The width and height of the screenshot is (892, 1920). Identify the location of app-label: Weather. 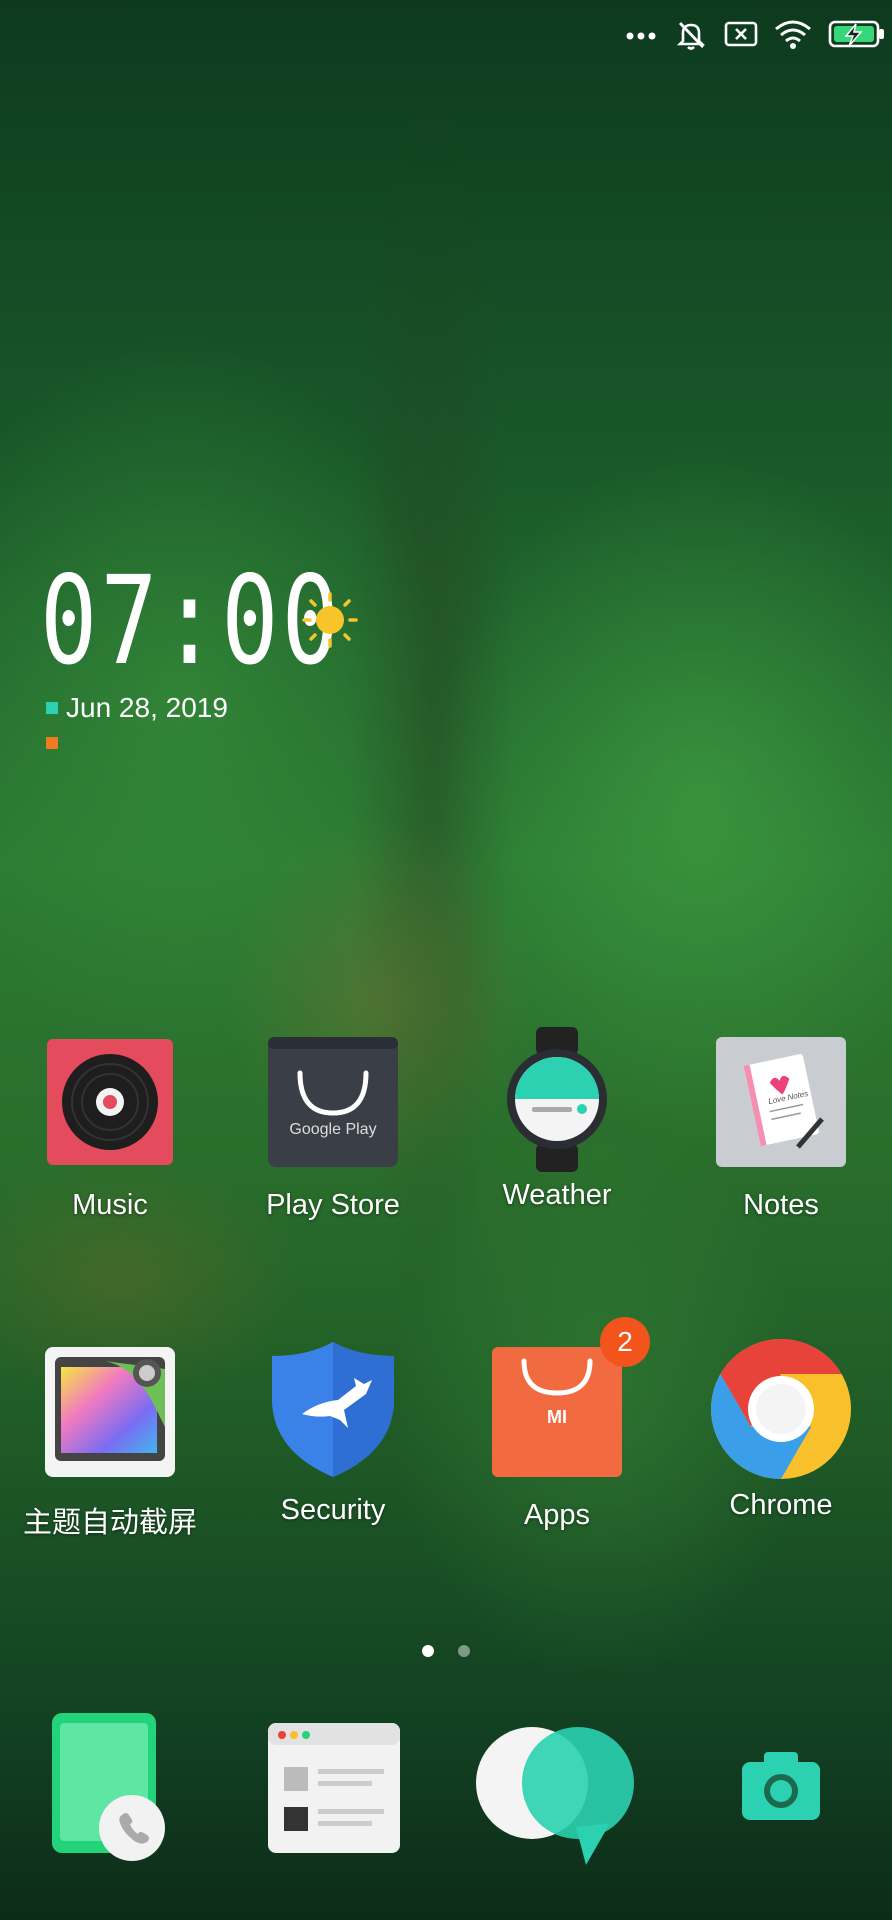
(557, 1195).